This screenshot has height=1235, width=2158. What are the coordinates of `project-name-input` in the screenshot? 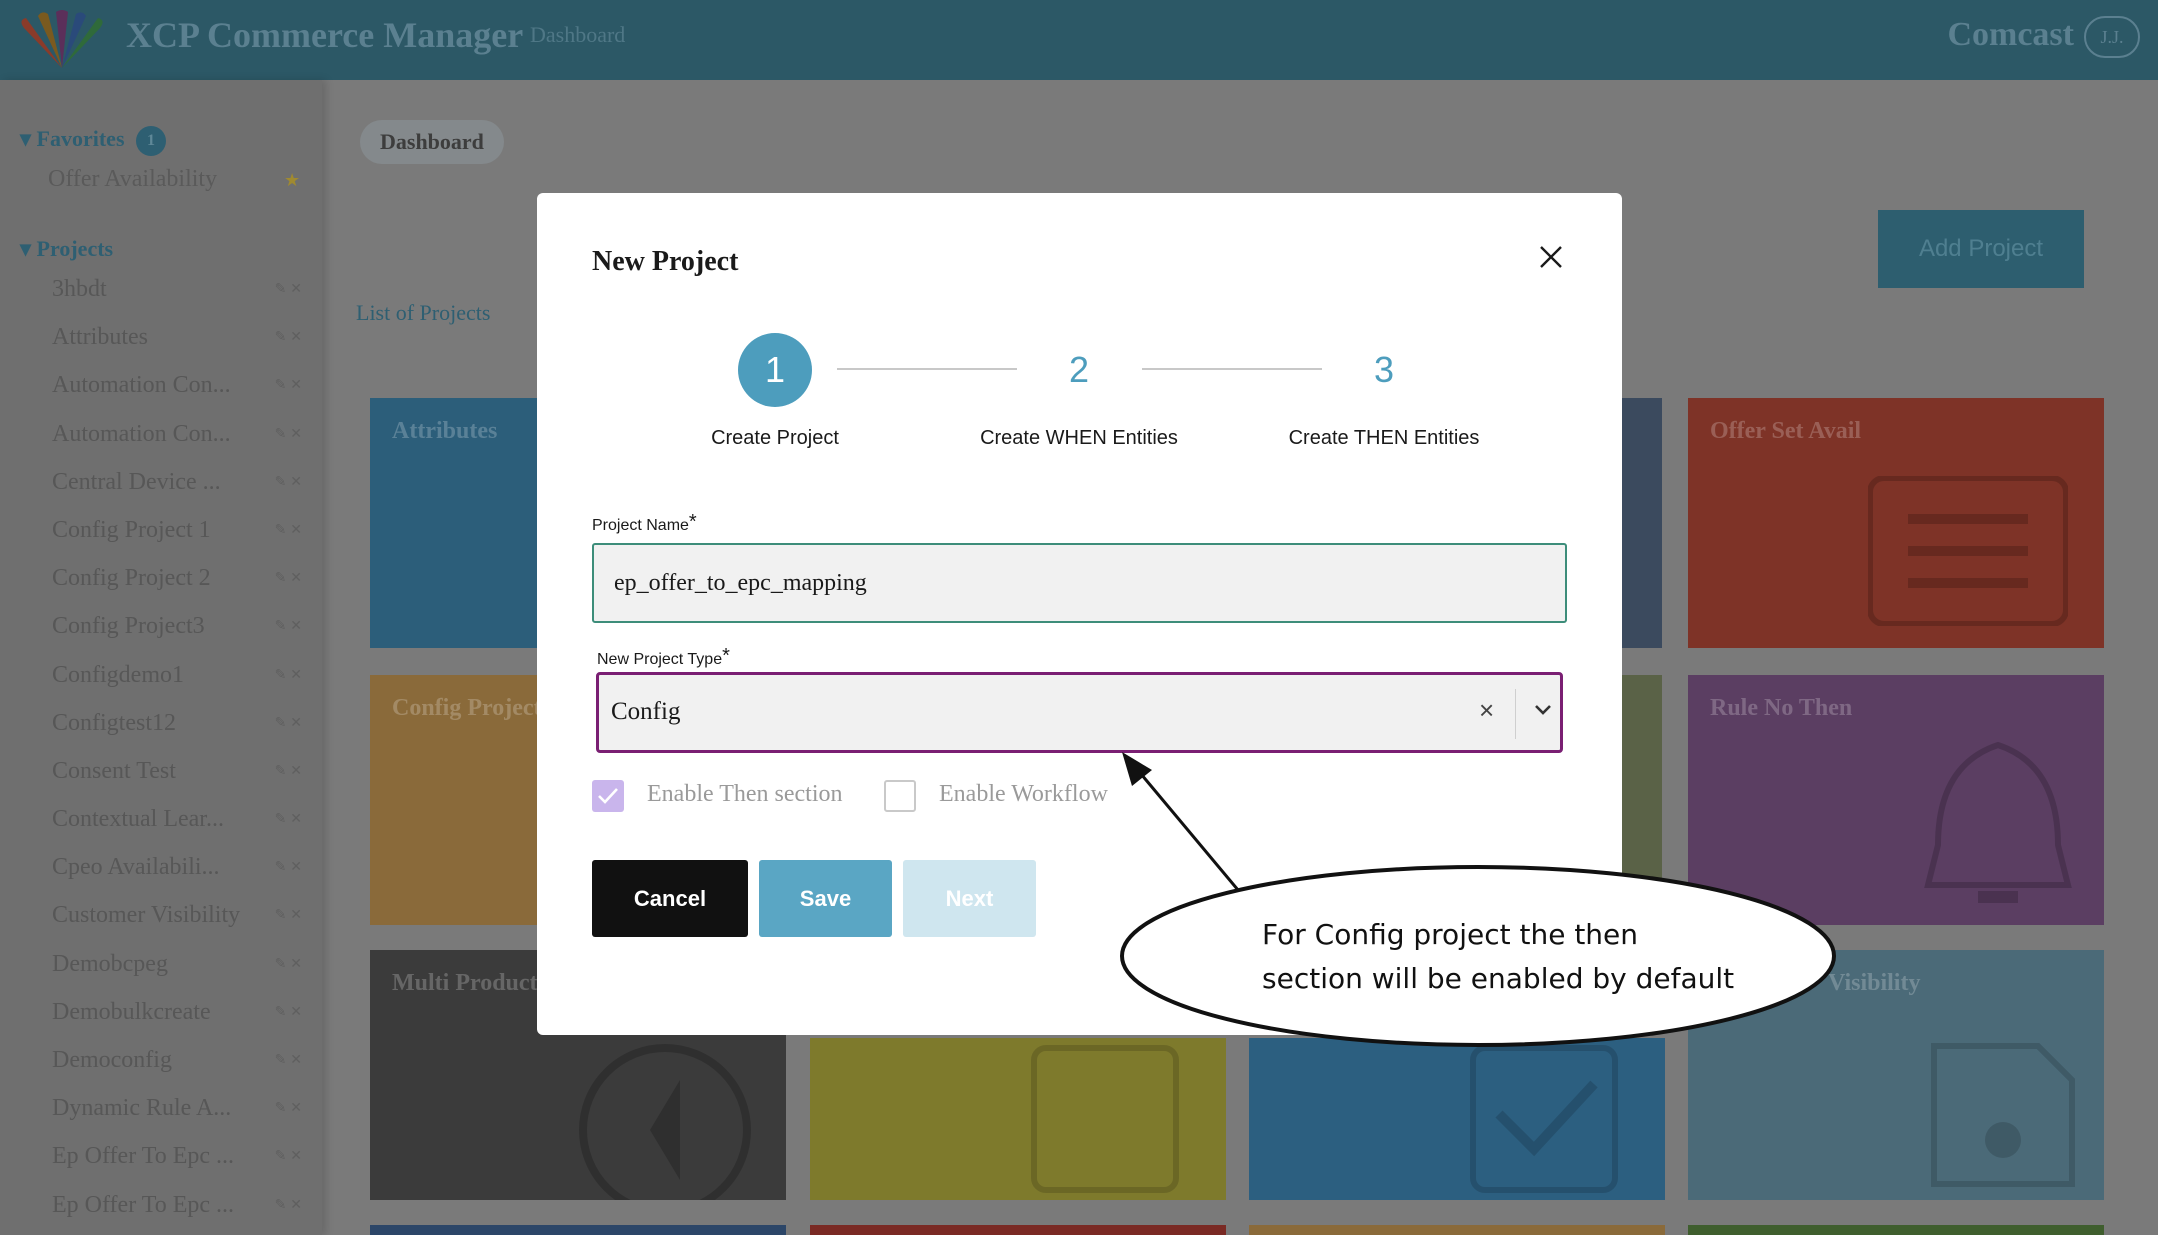 It's located at (1079, 583).